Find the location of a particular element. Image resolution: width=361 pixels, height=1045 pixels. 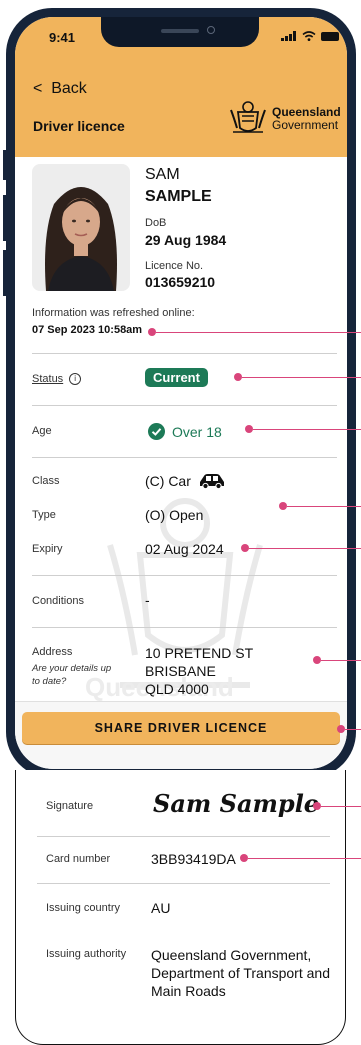

callout-dot-refresh is located at coordinates (152, 332).